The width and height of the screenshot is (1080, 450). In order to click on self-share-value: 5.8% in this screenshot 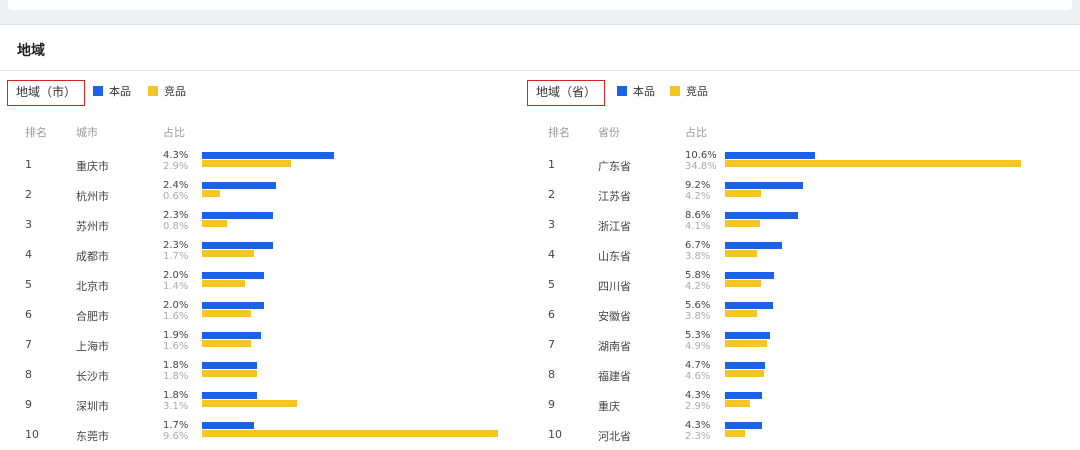, I will do `click(698, 275)`.